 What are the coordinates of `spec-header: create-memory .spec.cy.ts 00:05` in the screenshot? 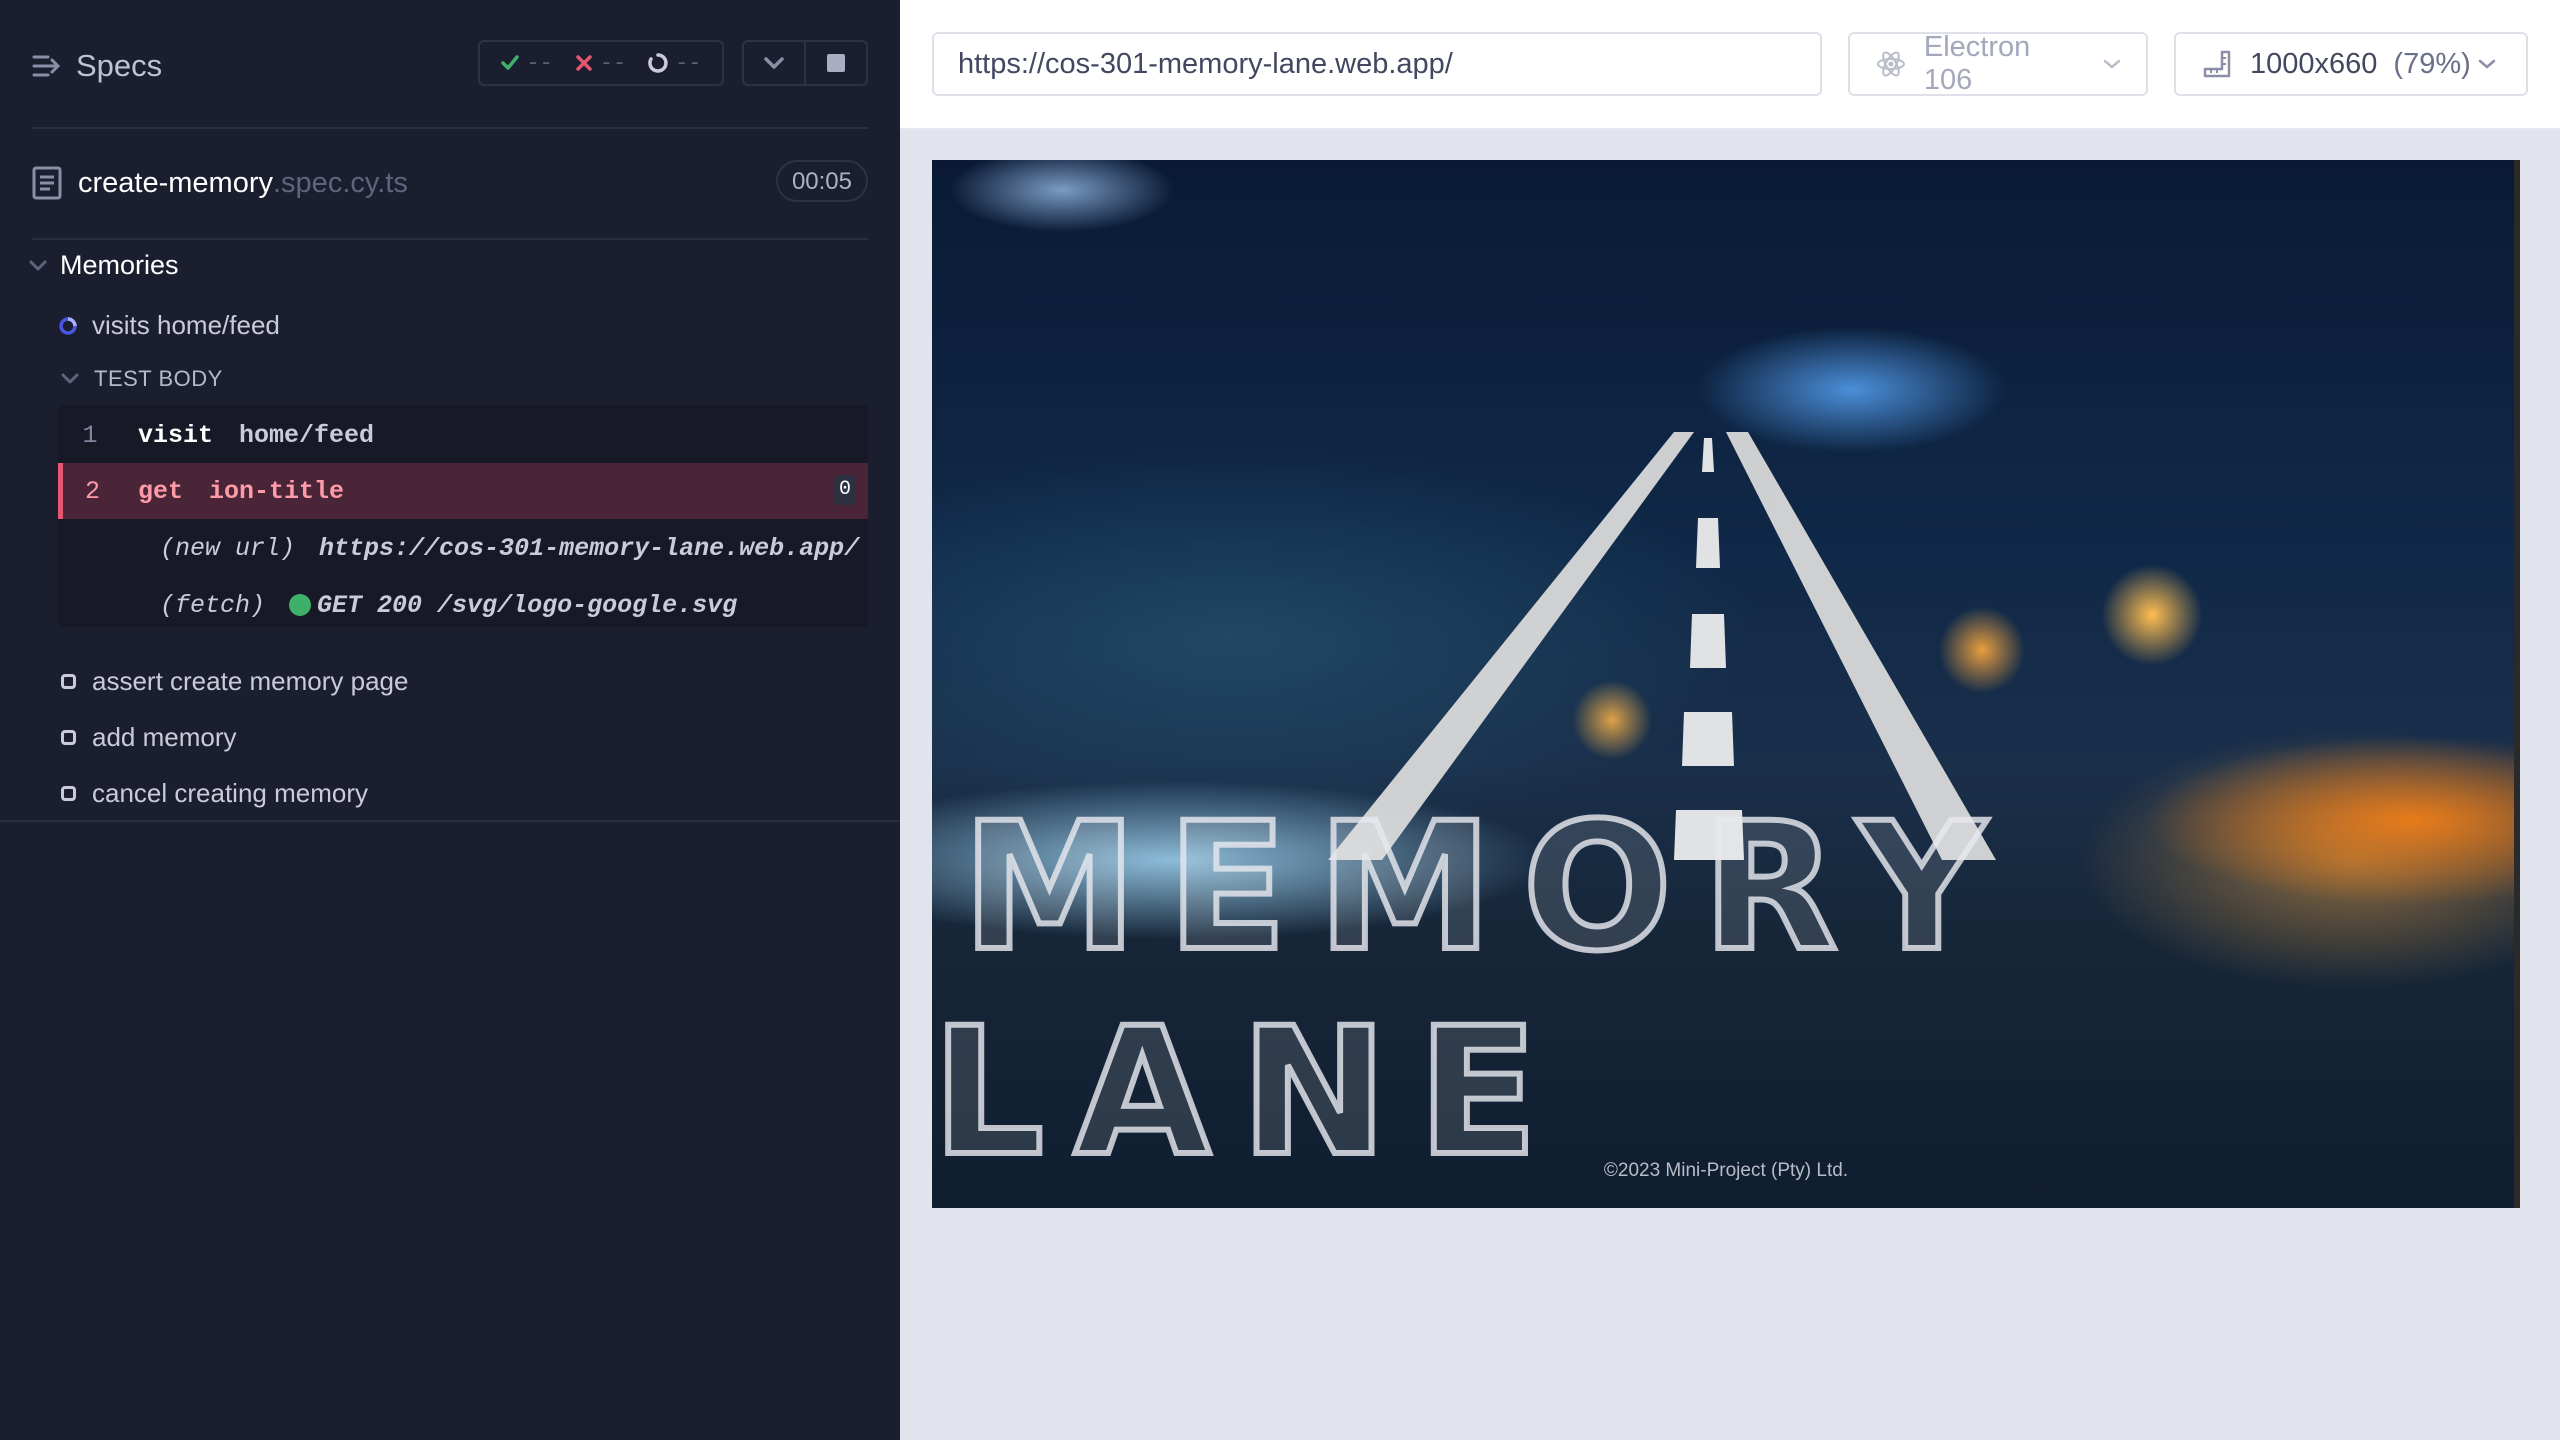 It's located at (450, 183).